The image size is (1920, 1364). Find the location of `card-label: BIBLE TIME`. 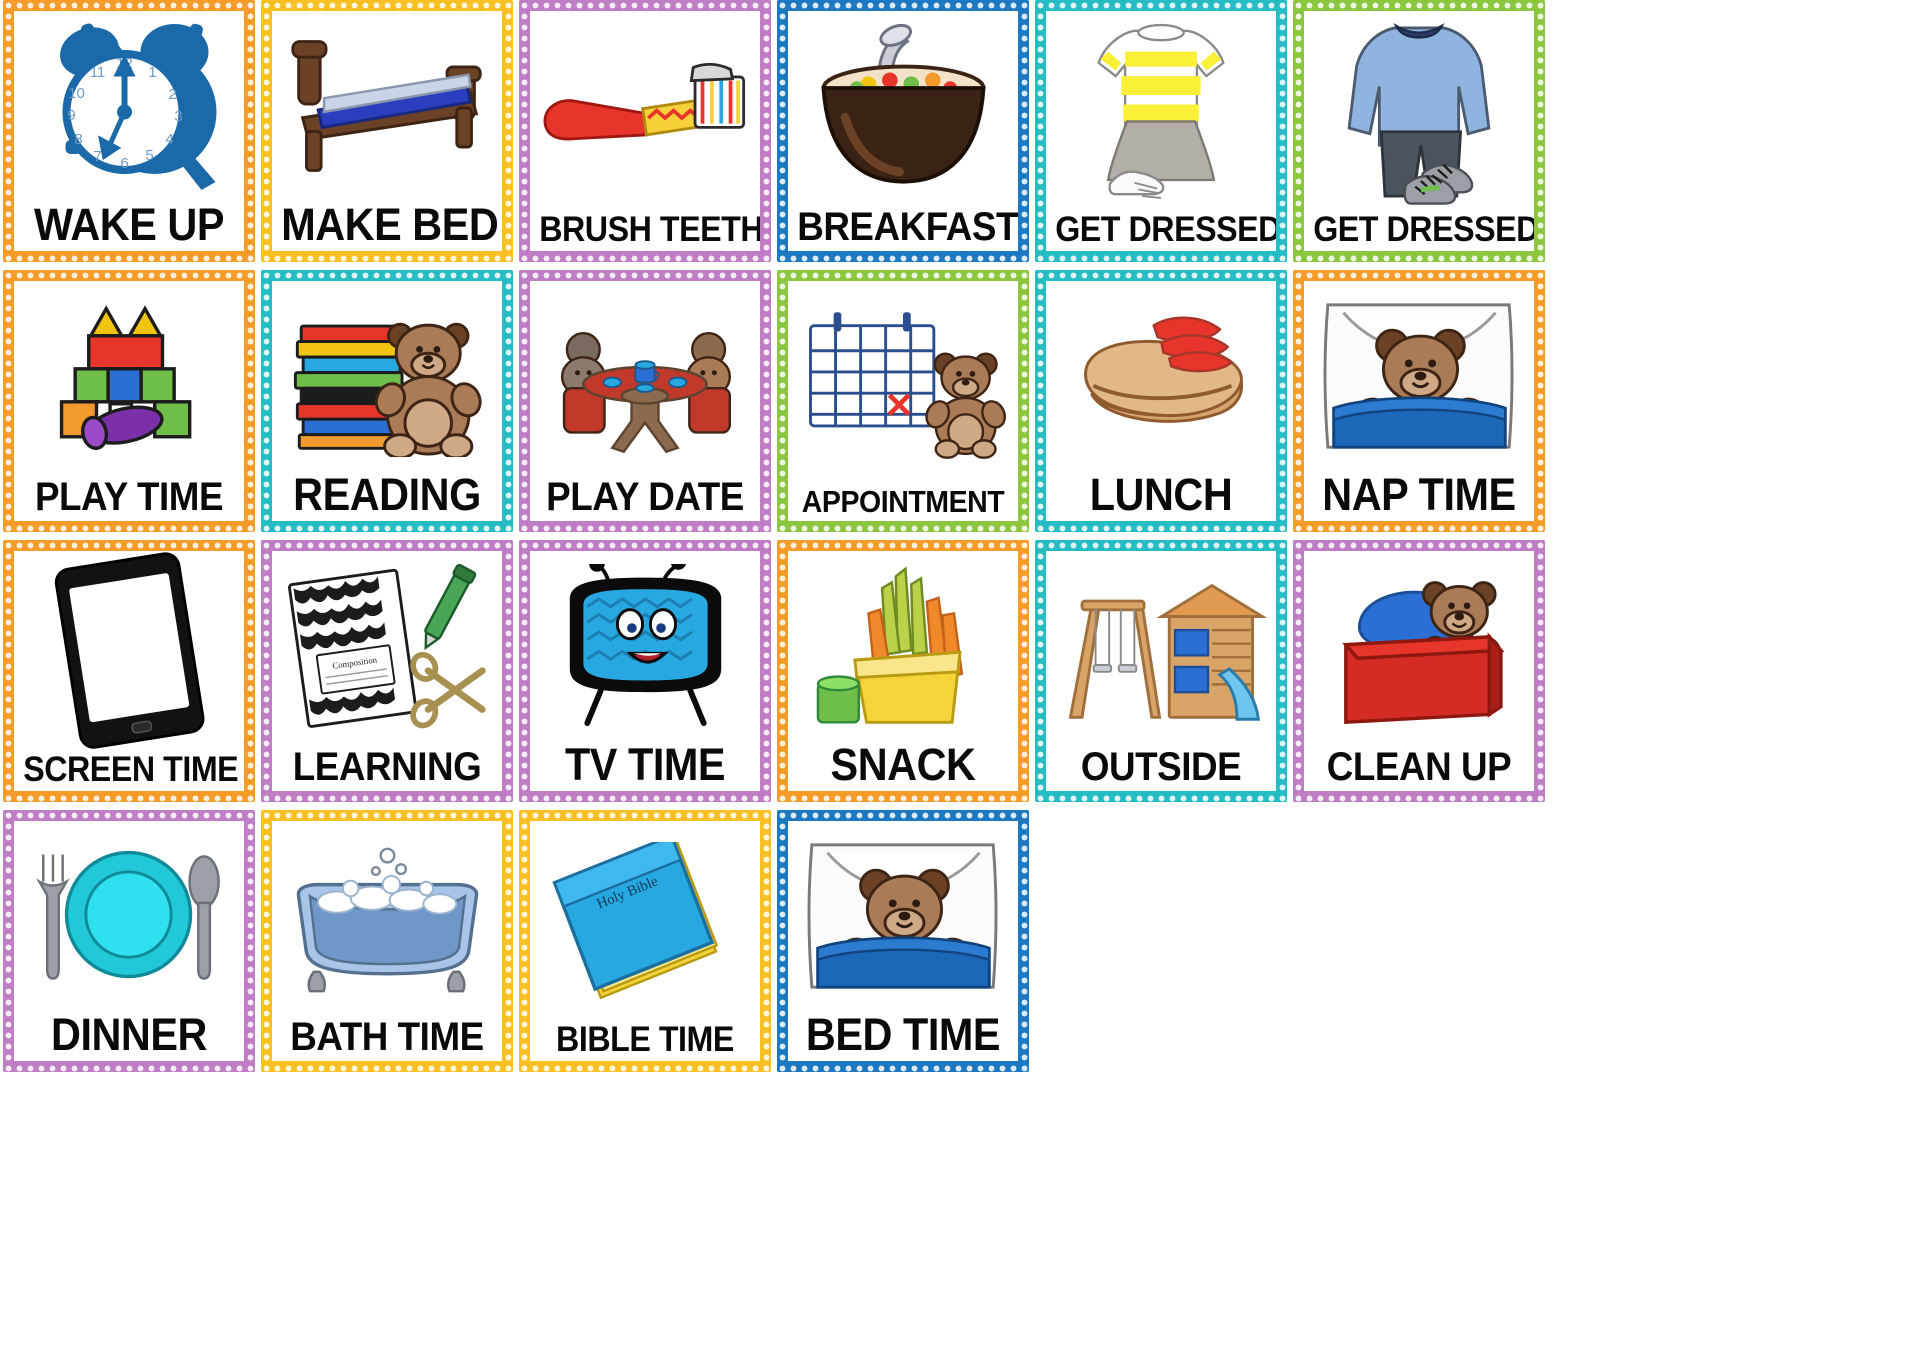

card-label: BIBLE TIME is located at coordinates (645, 1039).